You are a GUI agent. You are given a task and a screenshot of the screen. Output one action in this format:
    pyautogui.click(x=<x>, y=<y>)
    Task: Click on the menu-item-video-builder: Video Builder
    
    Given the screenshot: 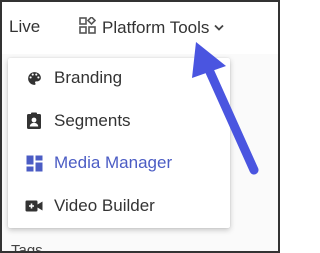 What is the action you would take?
    pyautogui.click(x=119, y=206)
    